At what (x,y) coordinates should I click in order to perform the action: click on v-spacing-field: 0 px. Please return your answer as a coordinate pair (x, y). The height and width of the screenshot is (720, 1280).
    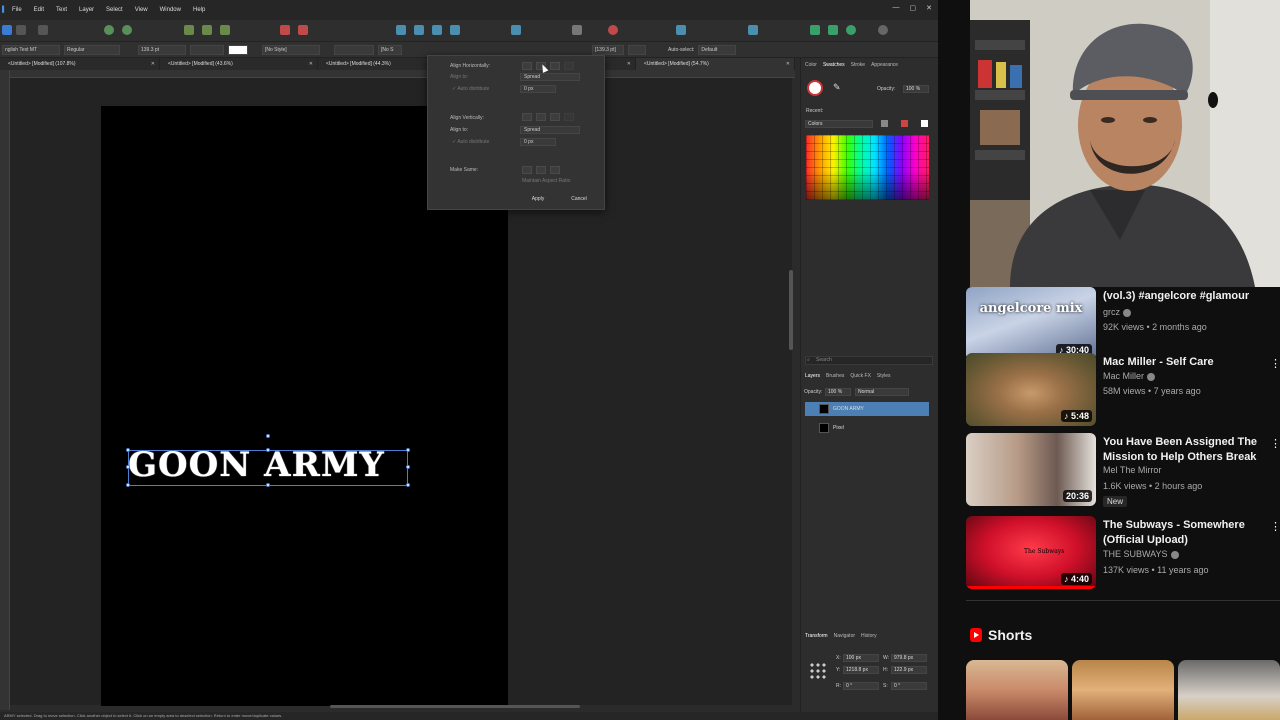
    Looking at the image, I should click on (538, 142).